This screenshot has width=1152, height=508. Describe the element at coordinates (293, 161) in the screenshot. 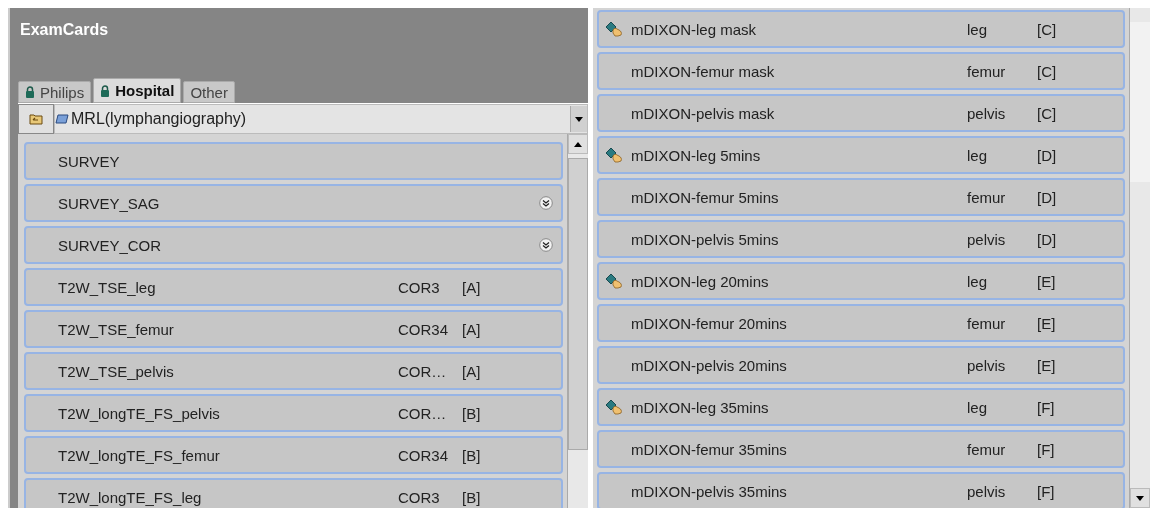

I see `scan-row: SURVEY` at that location.